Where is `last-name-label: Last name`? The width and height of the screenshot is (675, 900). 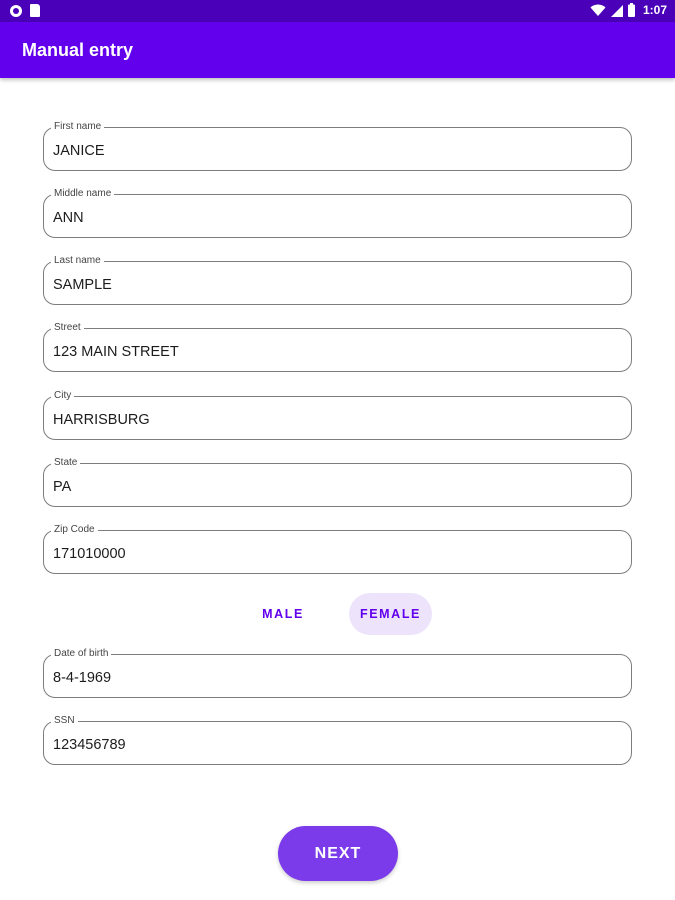 last-name-label: Last name is located at coordinates (77, 261).